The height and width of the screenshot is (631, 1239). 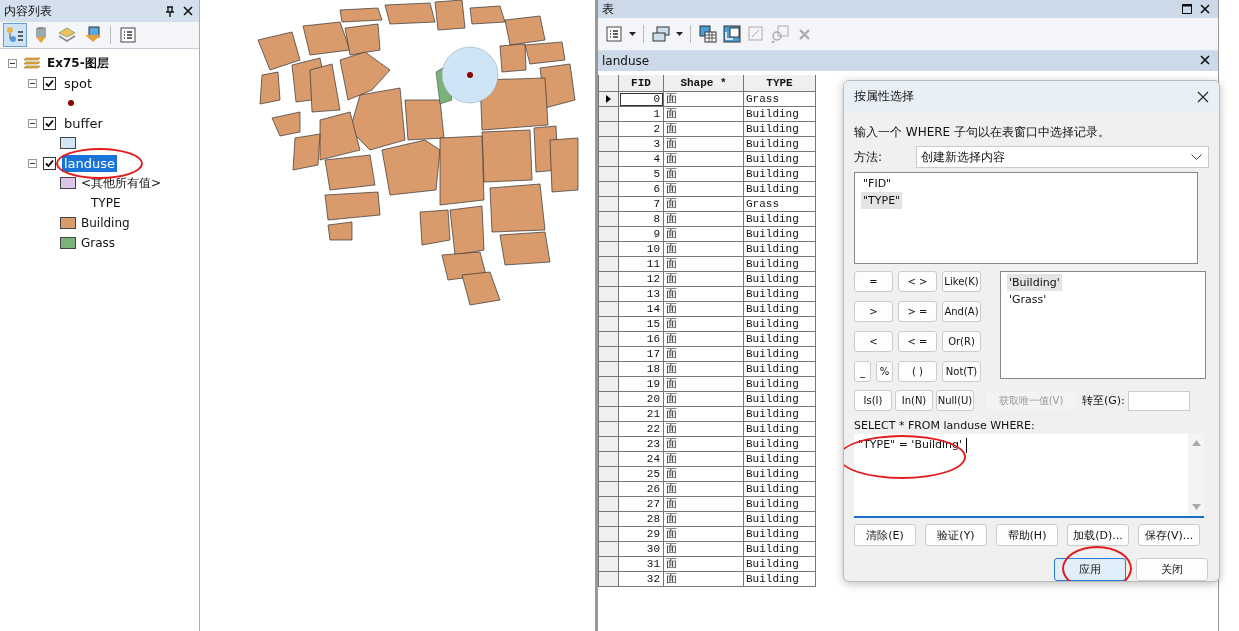 What do you see at coordinates (873, 281) in the screenshot?
I see `operator-button: =` at bounding box center [873, 281].